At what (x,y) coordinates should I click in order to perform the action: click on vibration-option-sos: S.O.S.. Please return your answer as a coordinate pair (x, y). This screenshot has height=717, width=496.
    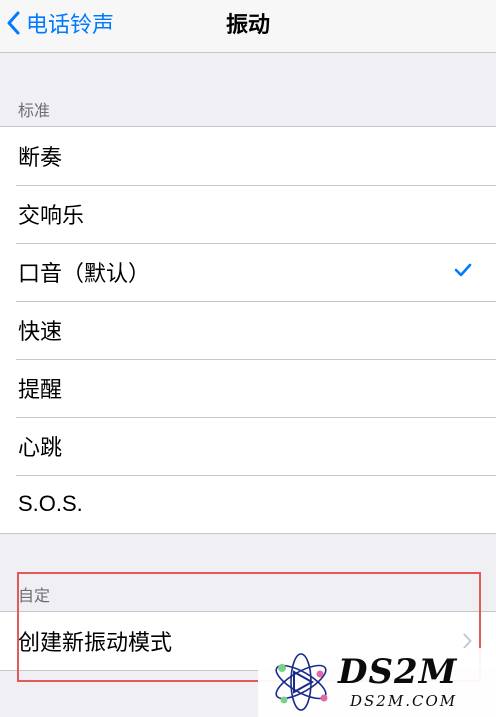
    Looking at the image, I should click on (248, 504).